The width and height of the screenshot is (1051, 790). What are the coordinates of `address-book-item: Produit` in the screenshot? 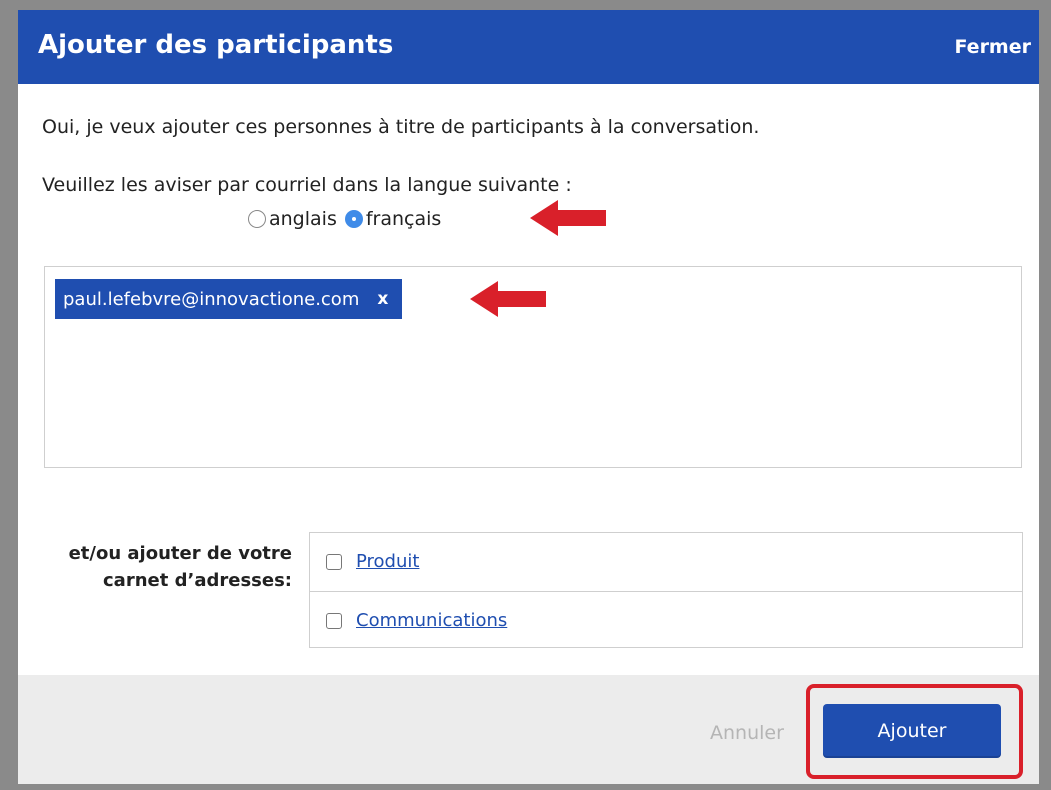 It's located at (666, 561).